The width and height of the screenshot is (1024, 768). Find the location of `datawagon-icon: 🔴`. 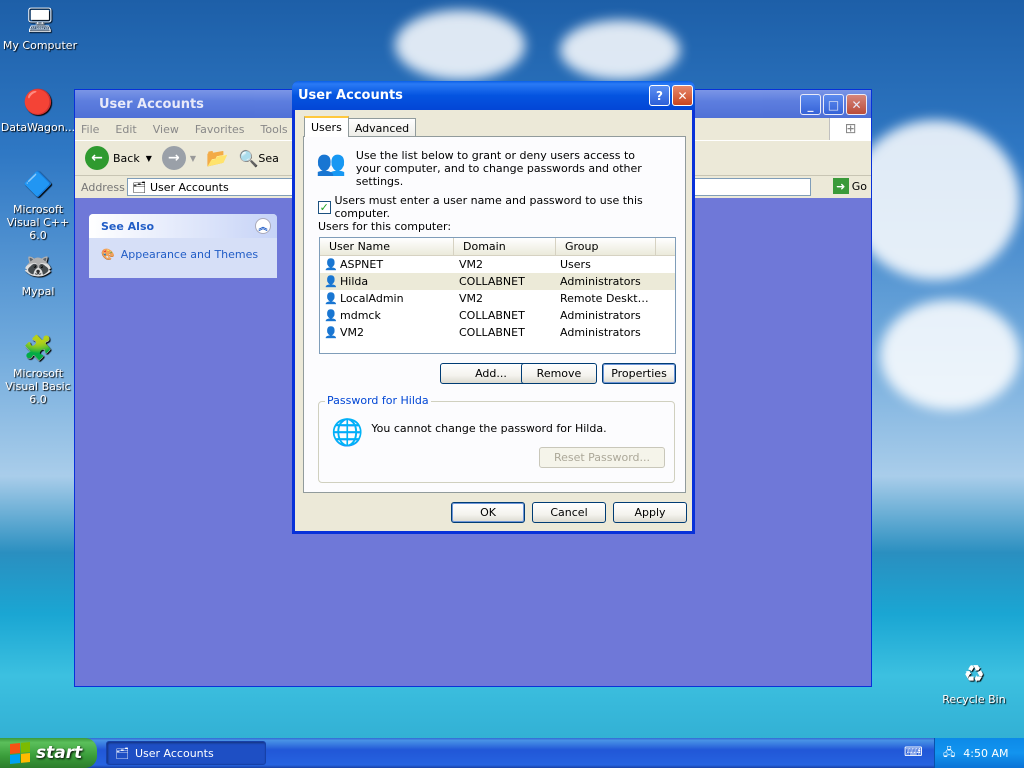

datawagon-icon: 🔴 is located at coordinates (38, 102).